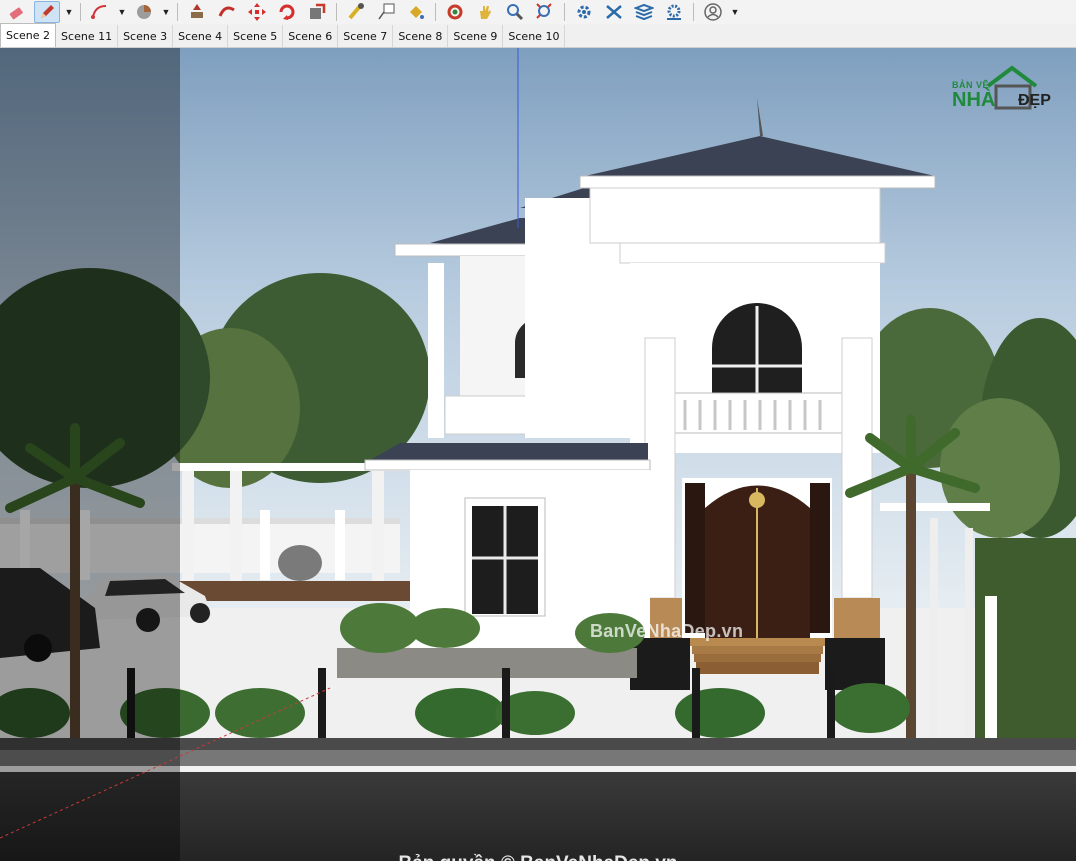 This screenshot has height=861, width=1076. I want to click on scene-tab: Scene 3, so click(146, 36).